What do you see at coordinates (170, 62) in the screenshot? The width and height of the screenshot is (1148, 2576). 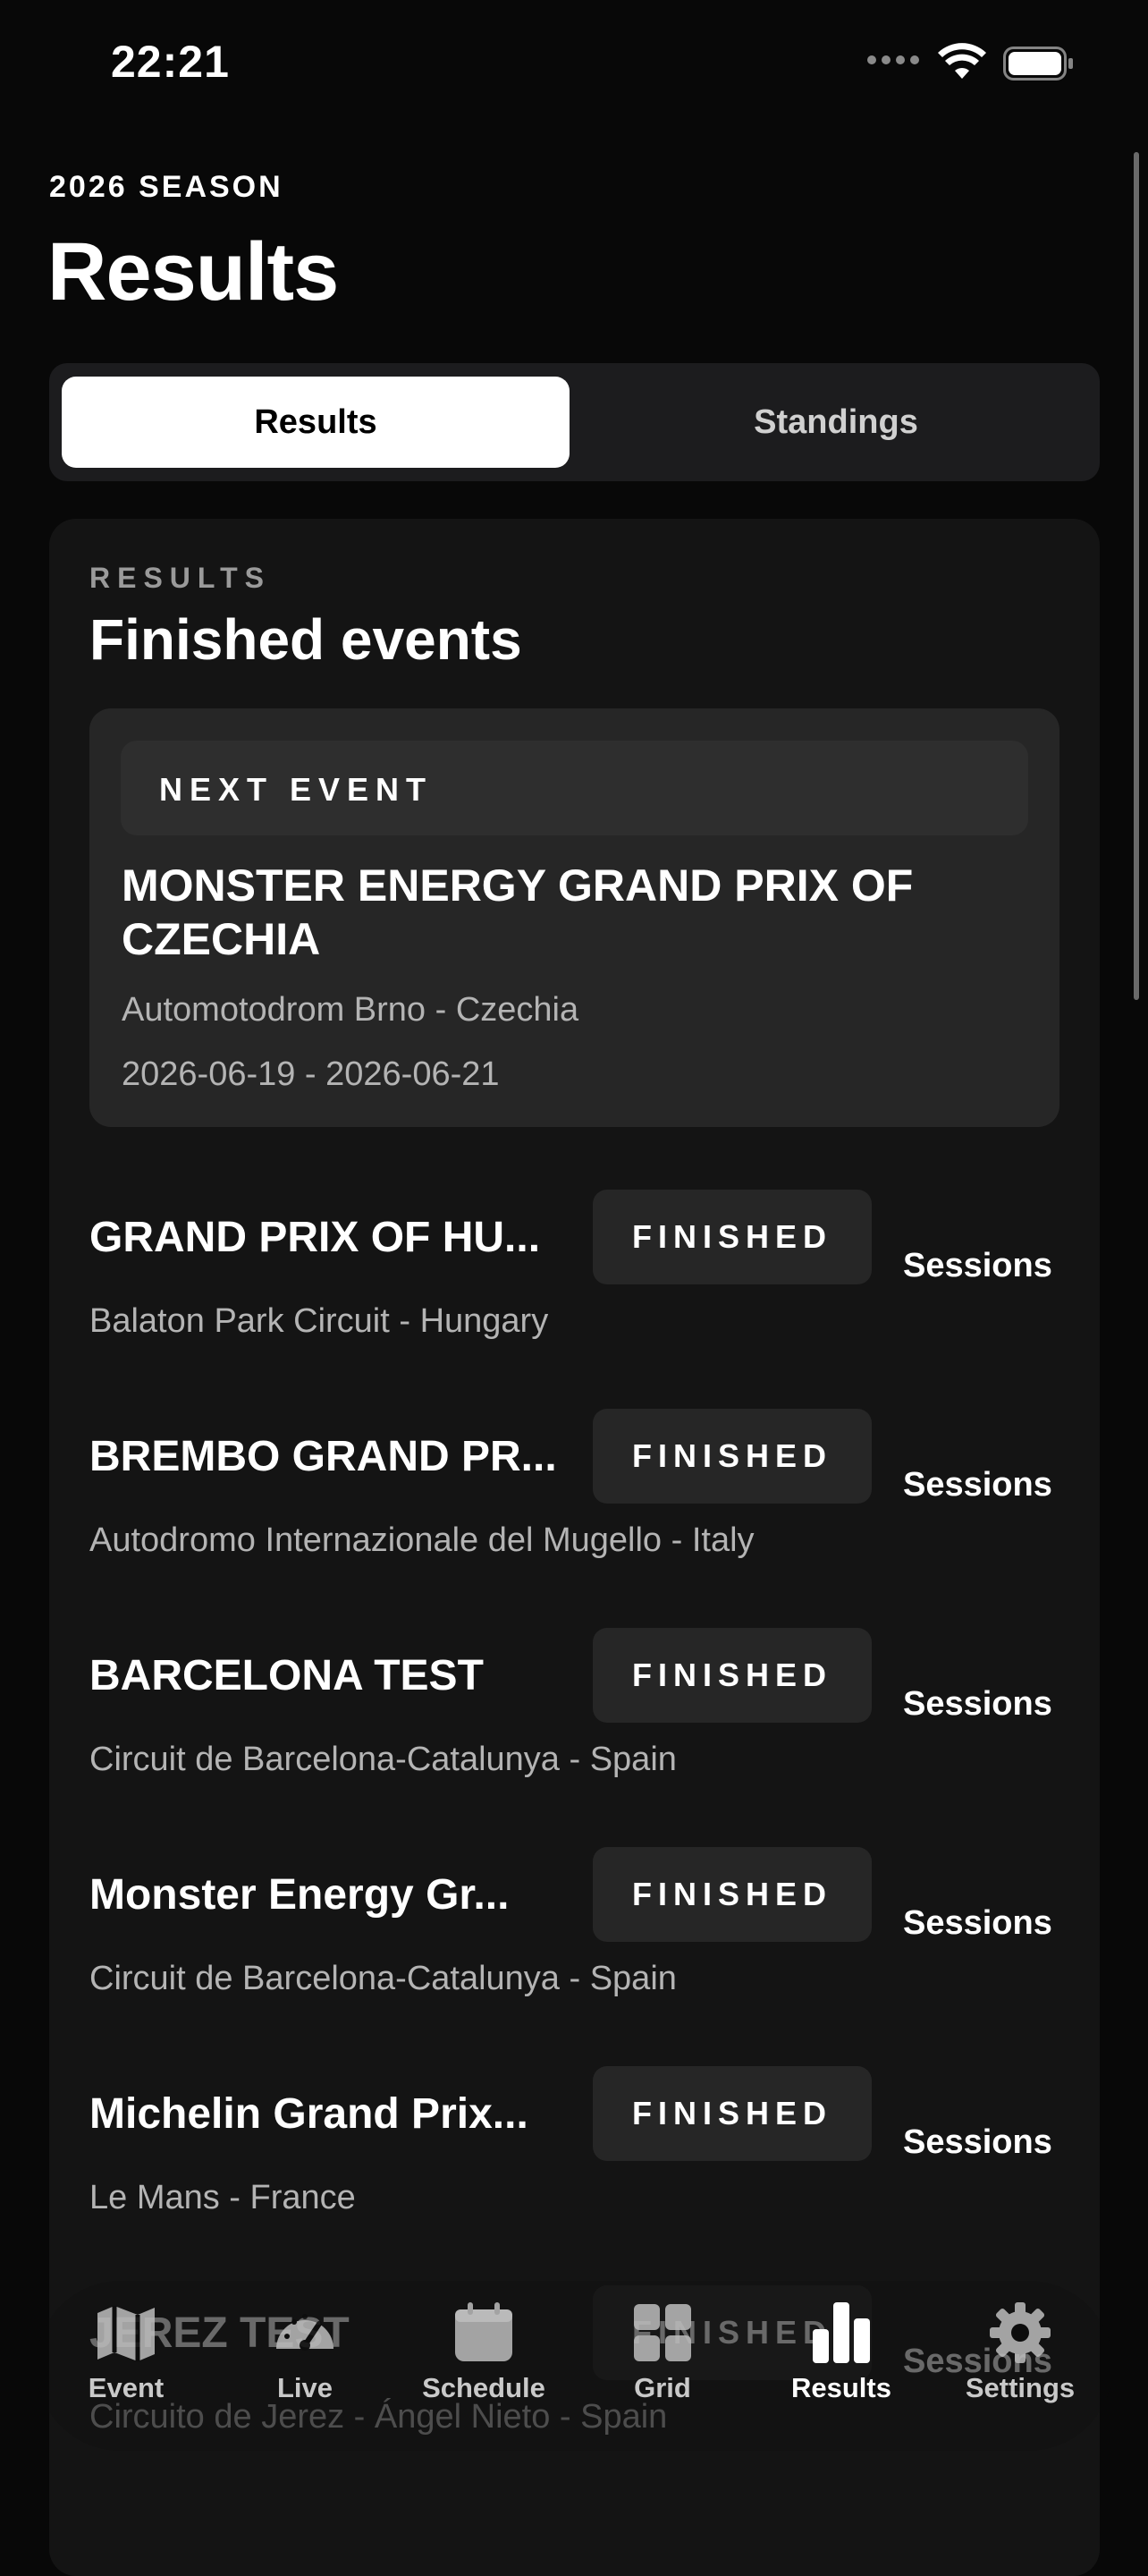 I see `status-time: 22:21` at bounding box center [170, 62].